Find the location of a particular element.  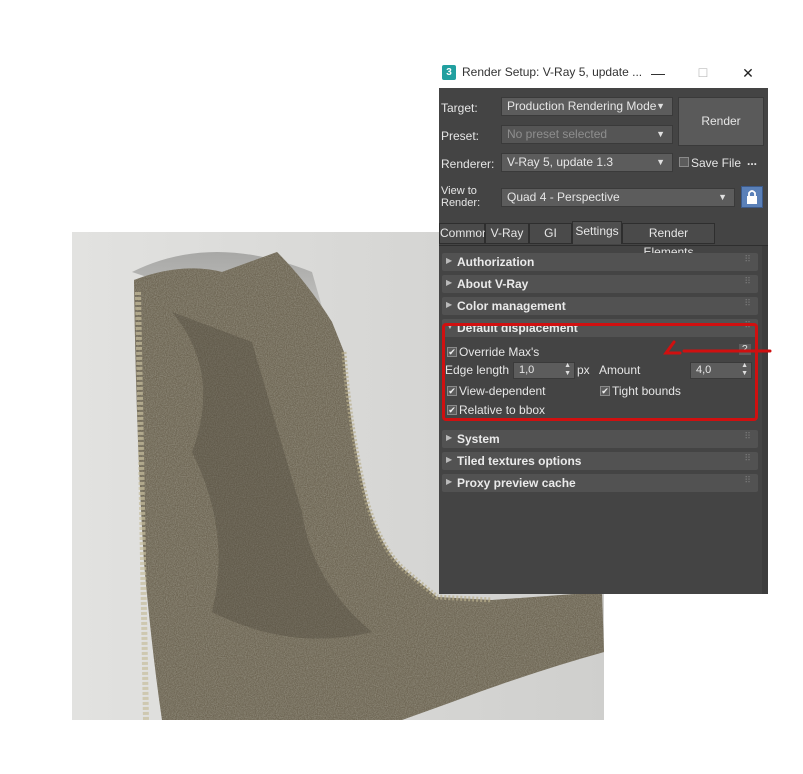

lock-icon is located at coordinates (752, 197).